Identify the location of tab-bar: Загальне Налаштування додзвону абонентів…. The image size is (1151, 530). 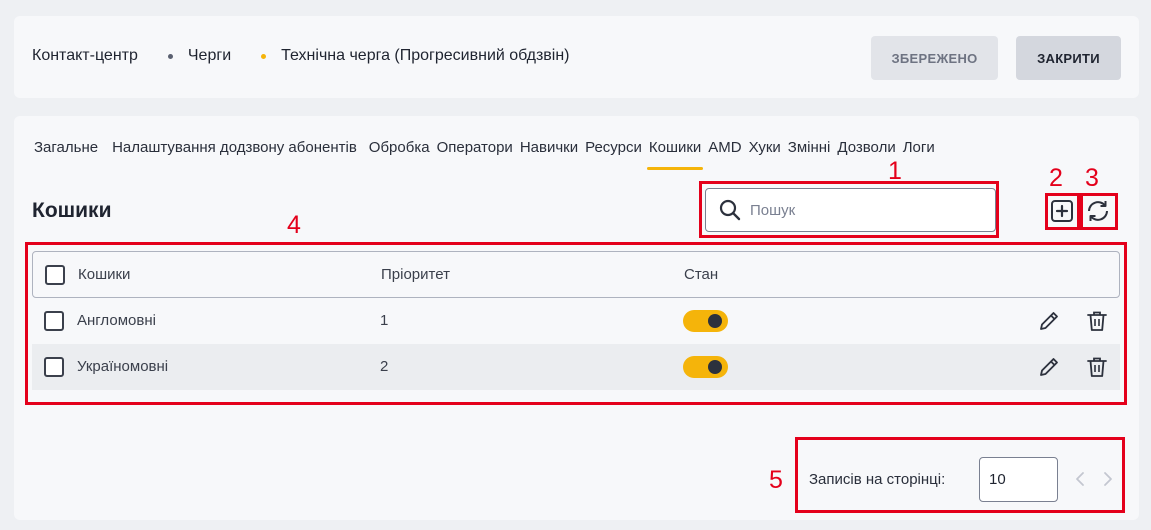
(488, 154).